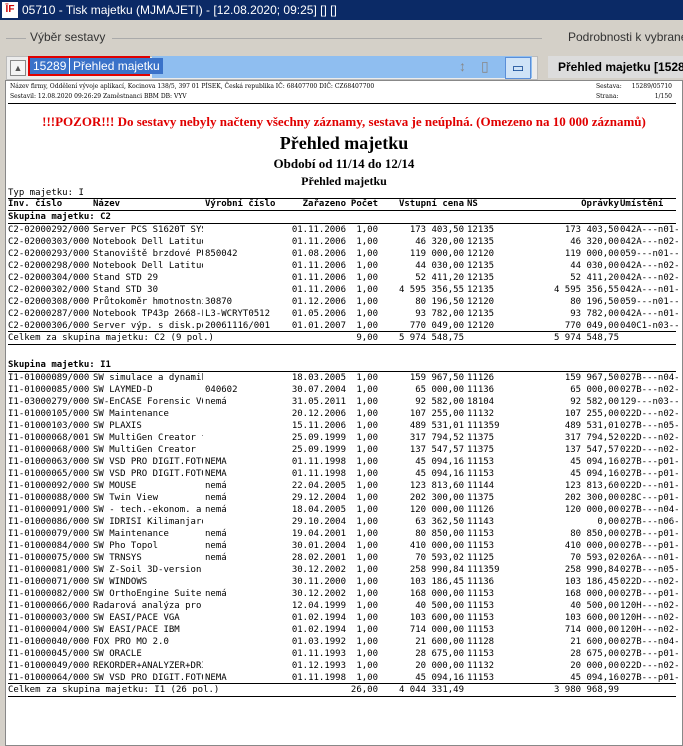 The width and height of the screenshot is (683, 746). Describe the element at coordinates (147, 570) in the screenshot. I see `table-cell: SW Z-Soil 3D-version` at that location.